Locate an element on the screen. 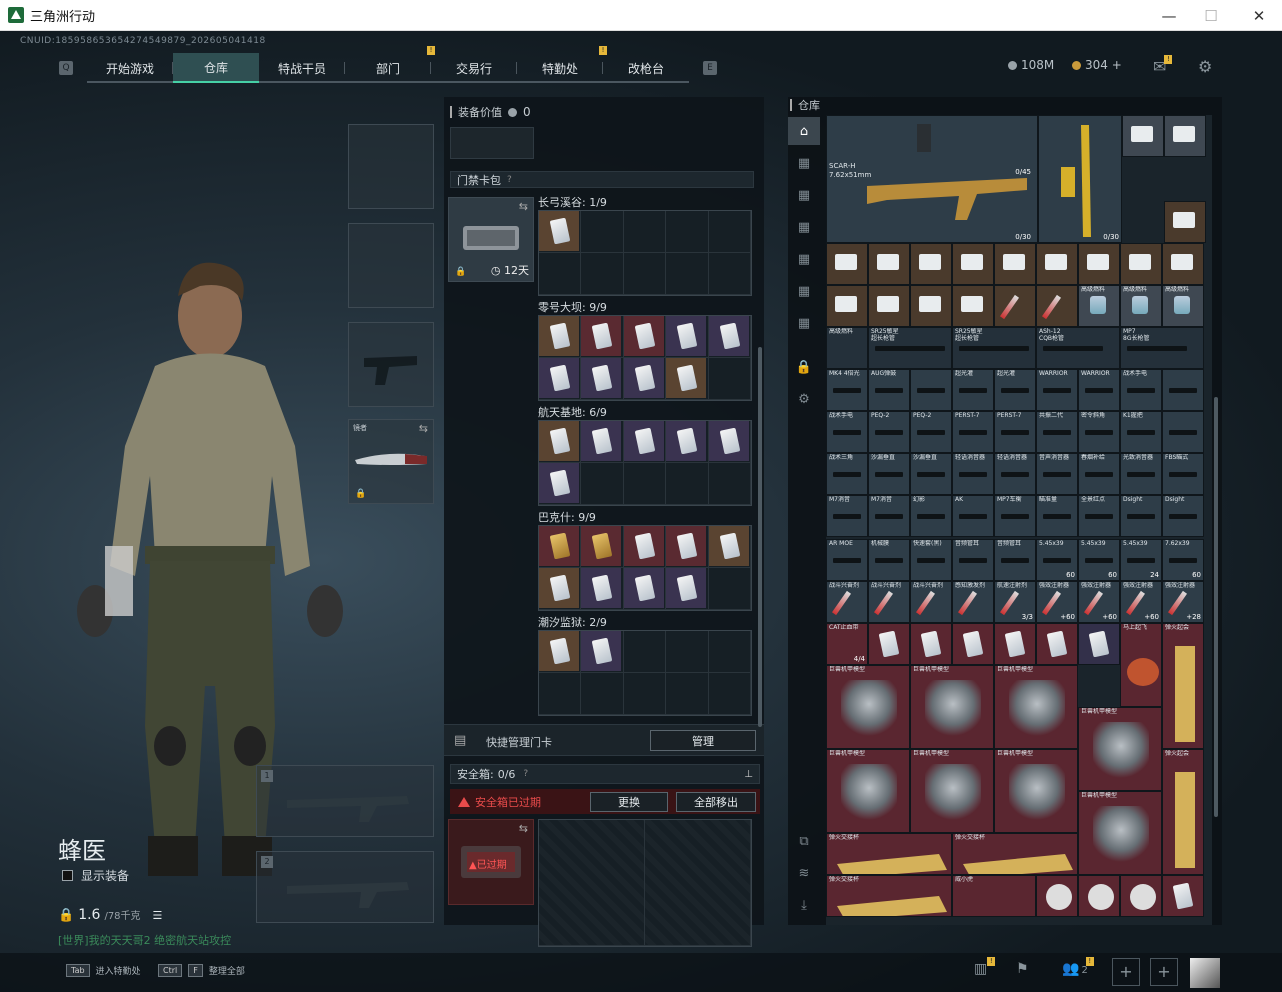 This screenshot has height=992, width=1282. inventory-item: 幻影 is located at coordinates (931, 516).